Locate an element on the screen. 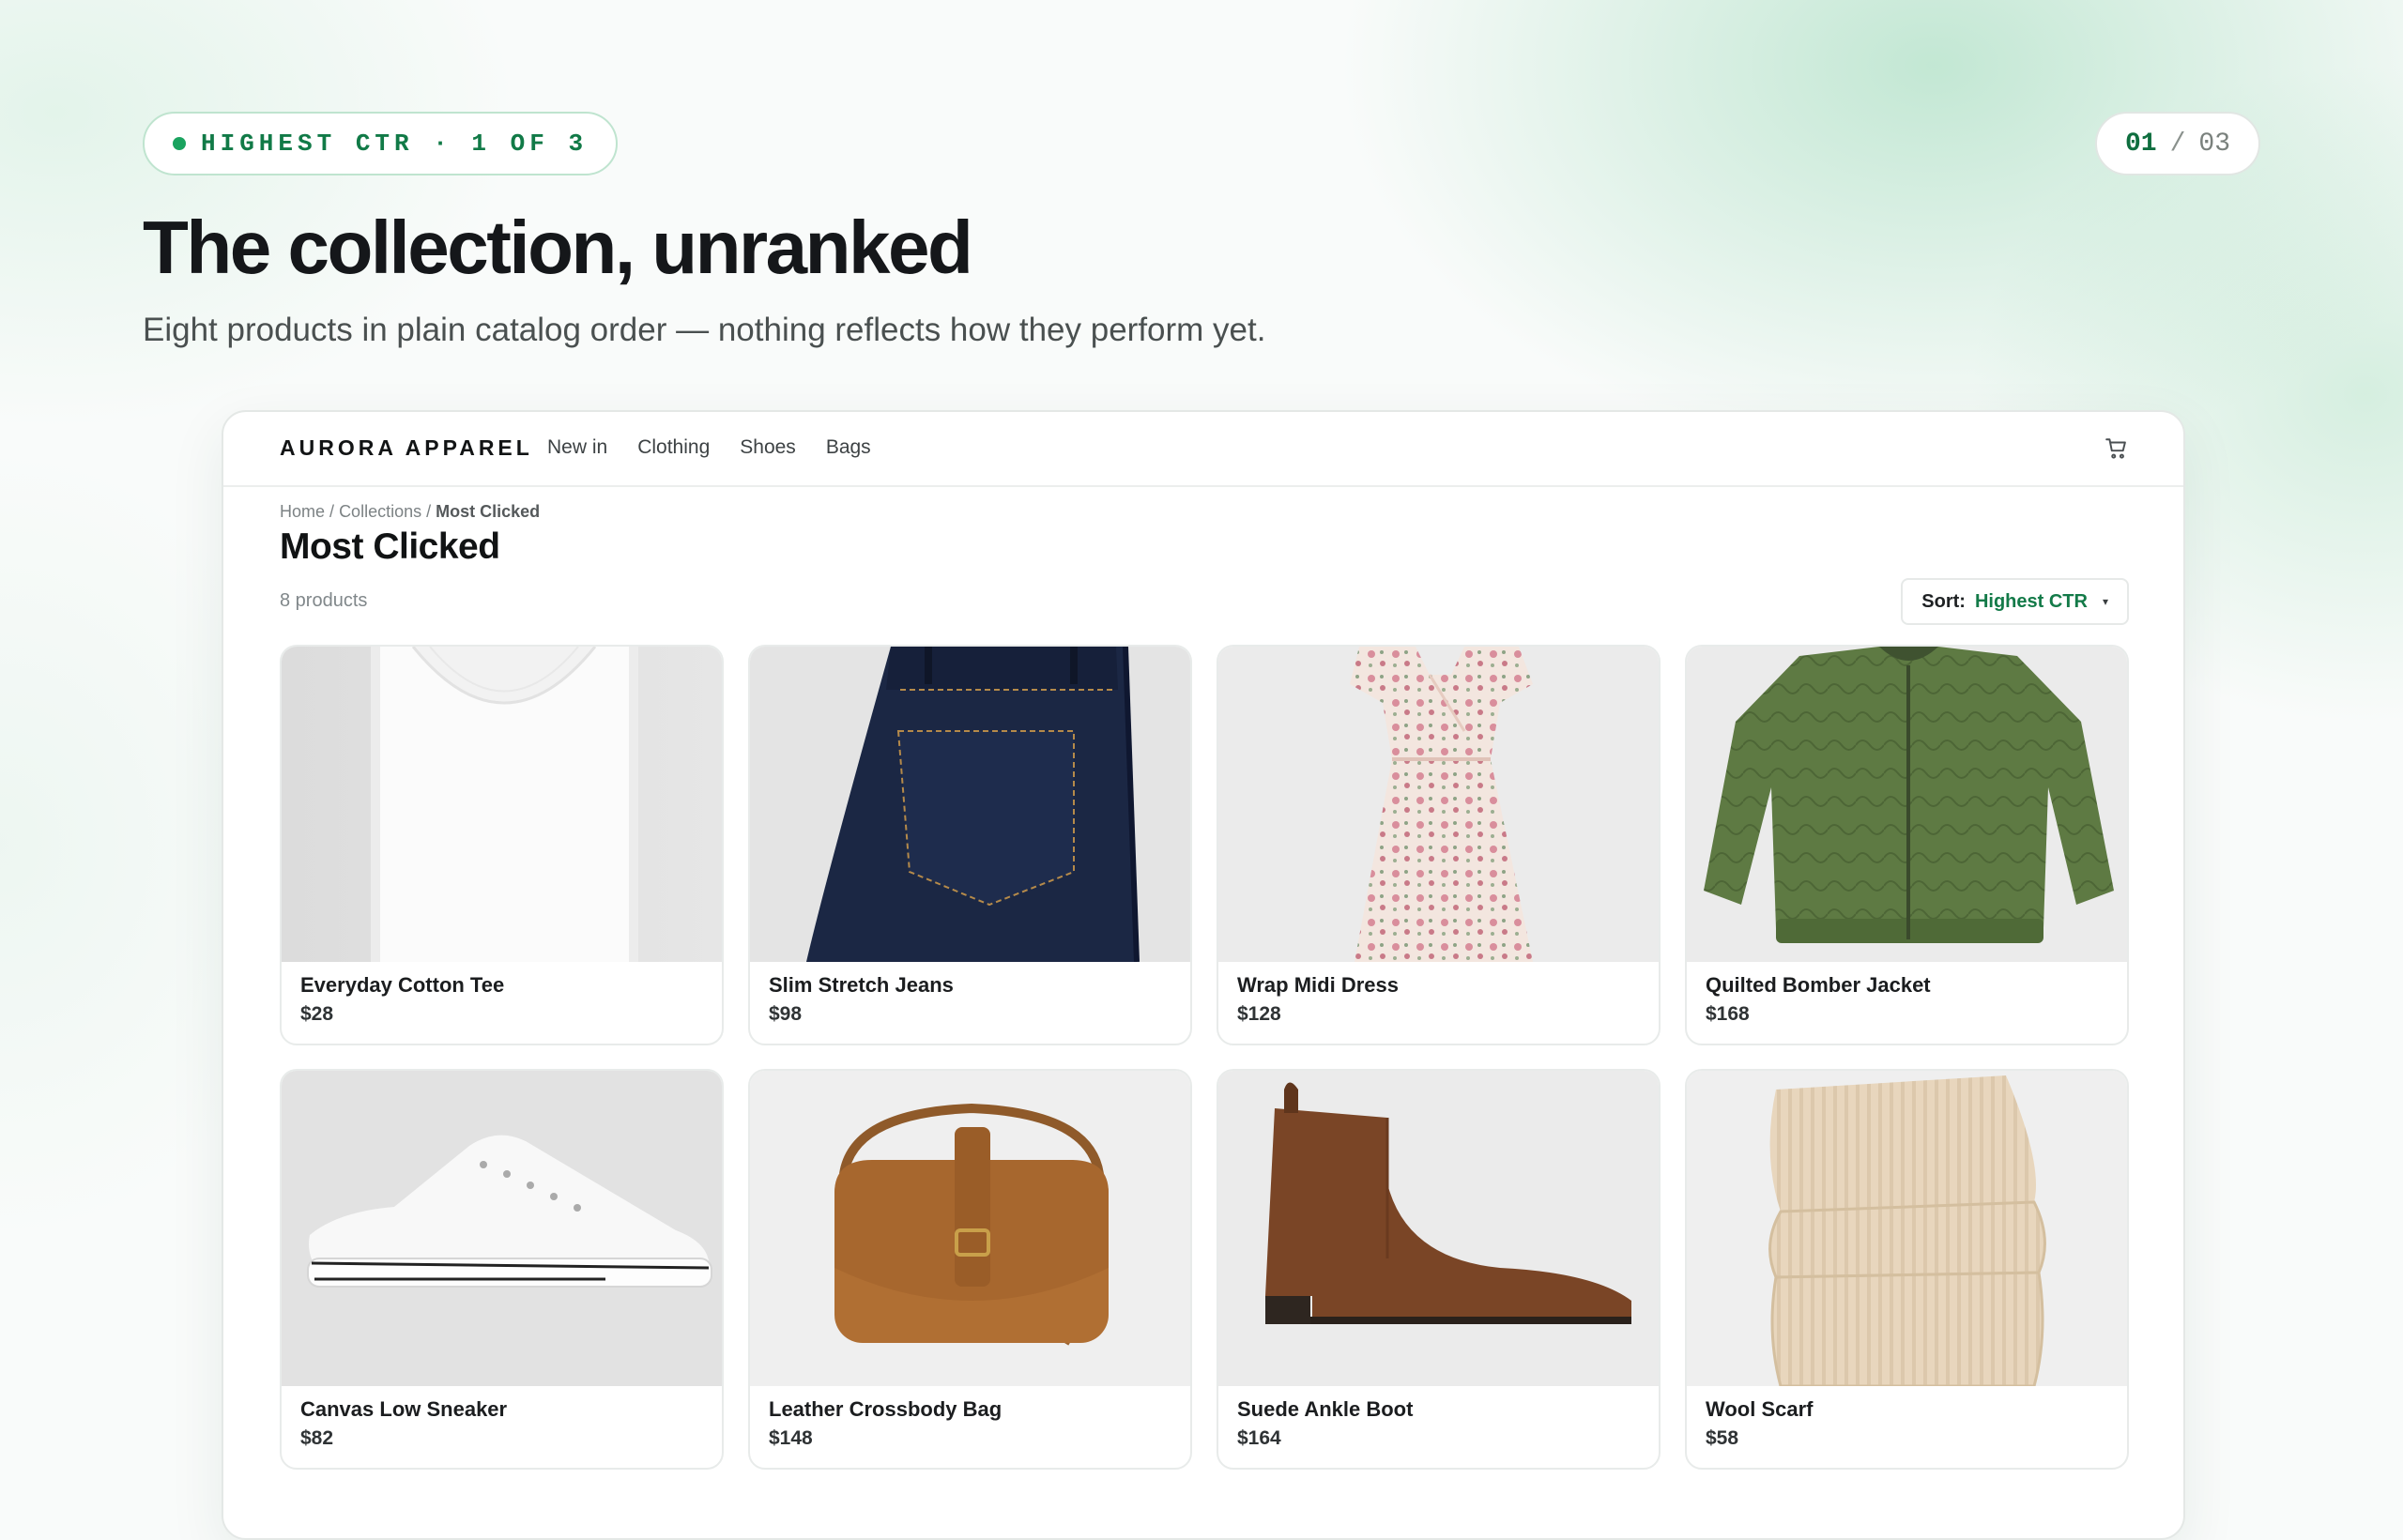 Image resolution: width=2403 pixels, height=1540 pixels. product-card-leather-crossbody-bag: Leather Crossbody Bag $148 is located at coordinates (970, 1269).